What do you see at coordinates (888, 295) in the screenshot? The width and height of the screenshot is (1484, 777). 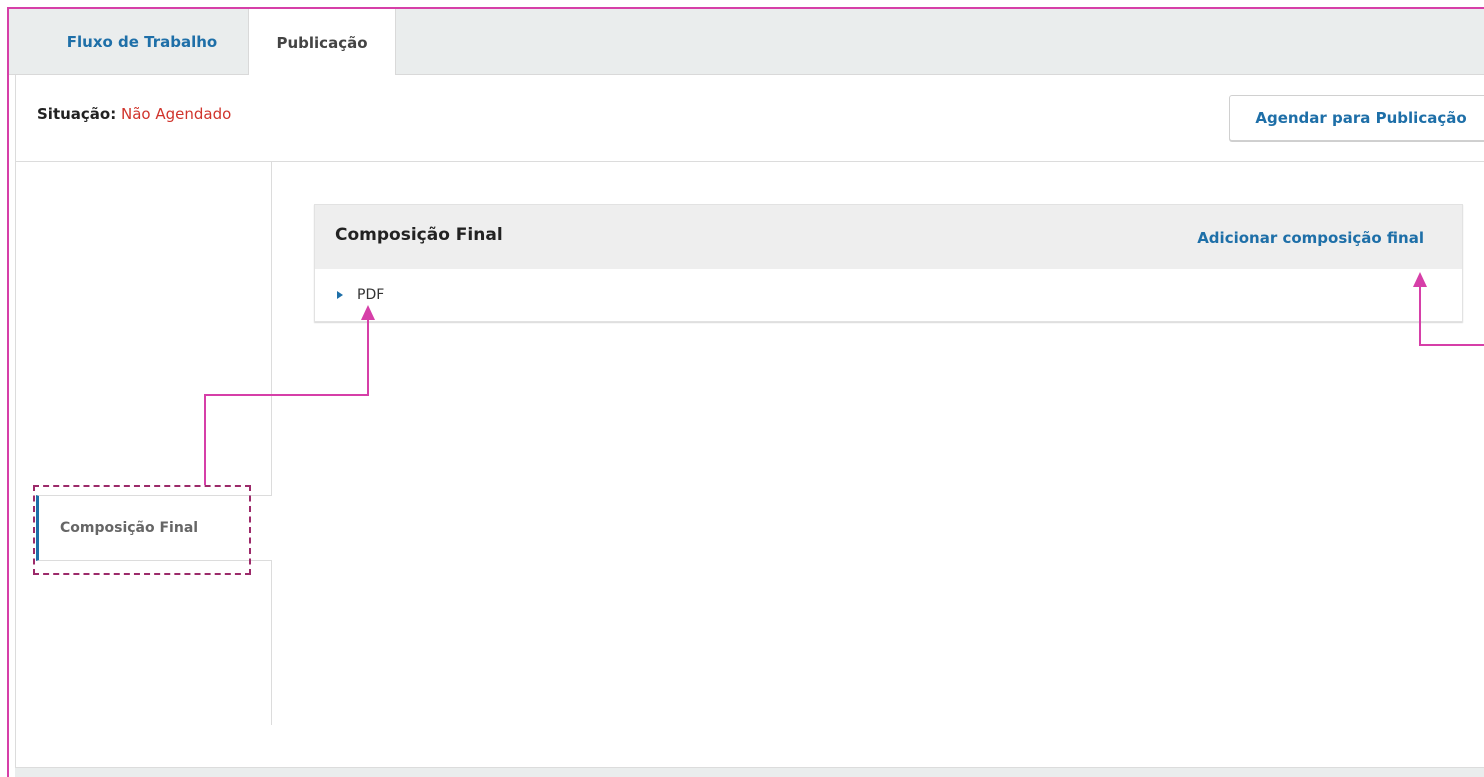 I see `galley-row: PDF` at bounding box center [888, 295].